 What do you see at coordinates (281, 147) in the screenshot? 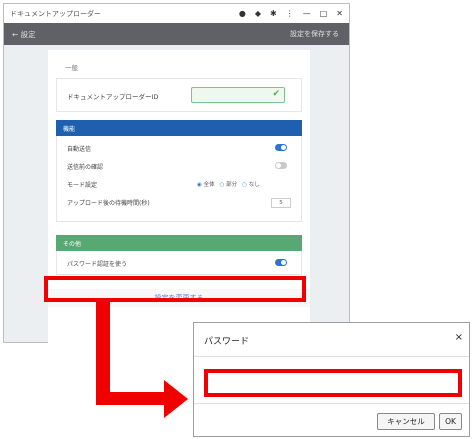
I see `auto-send-toggle` at bounding box center [281, 147].